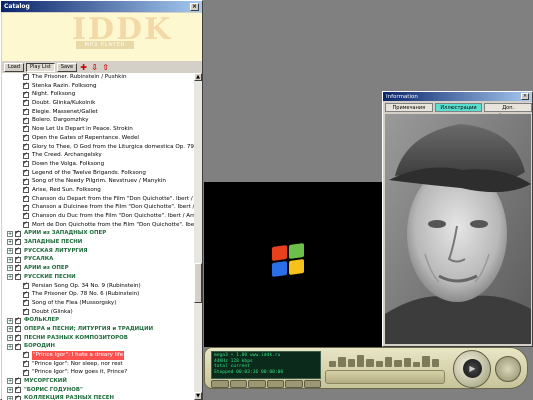 The image size is (533, 400). Describe the element at coordinates (458, 107) in the screenshot. I see `tab-illustrations: Иллюстрации` at that location.